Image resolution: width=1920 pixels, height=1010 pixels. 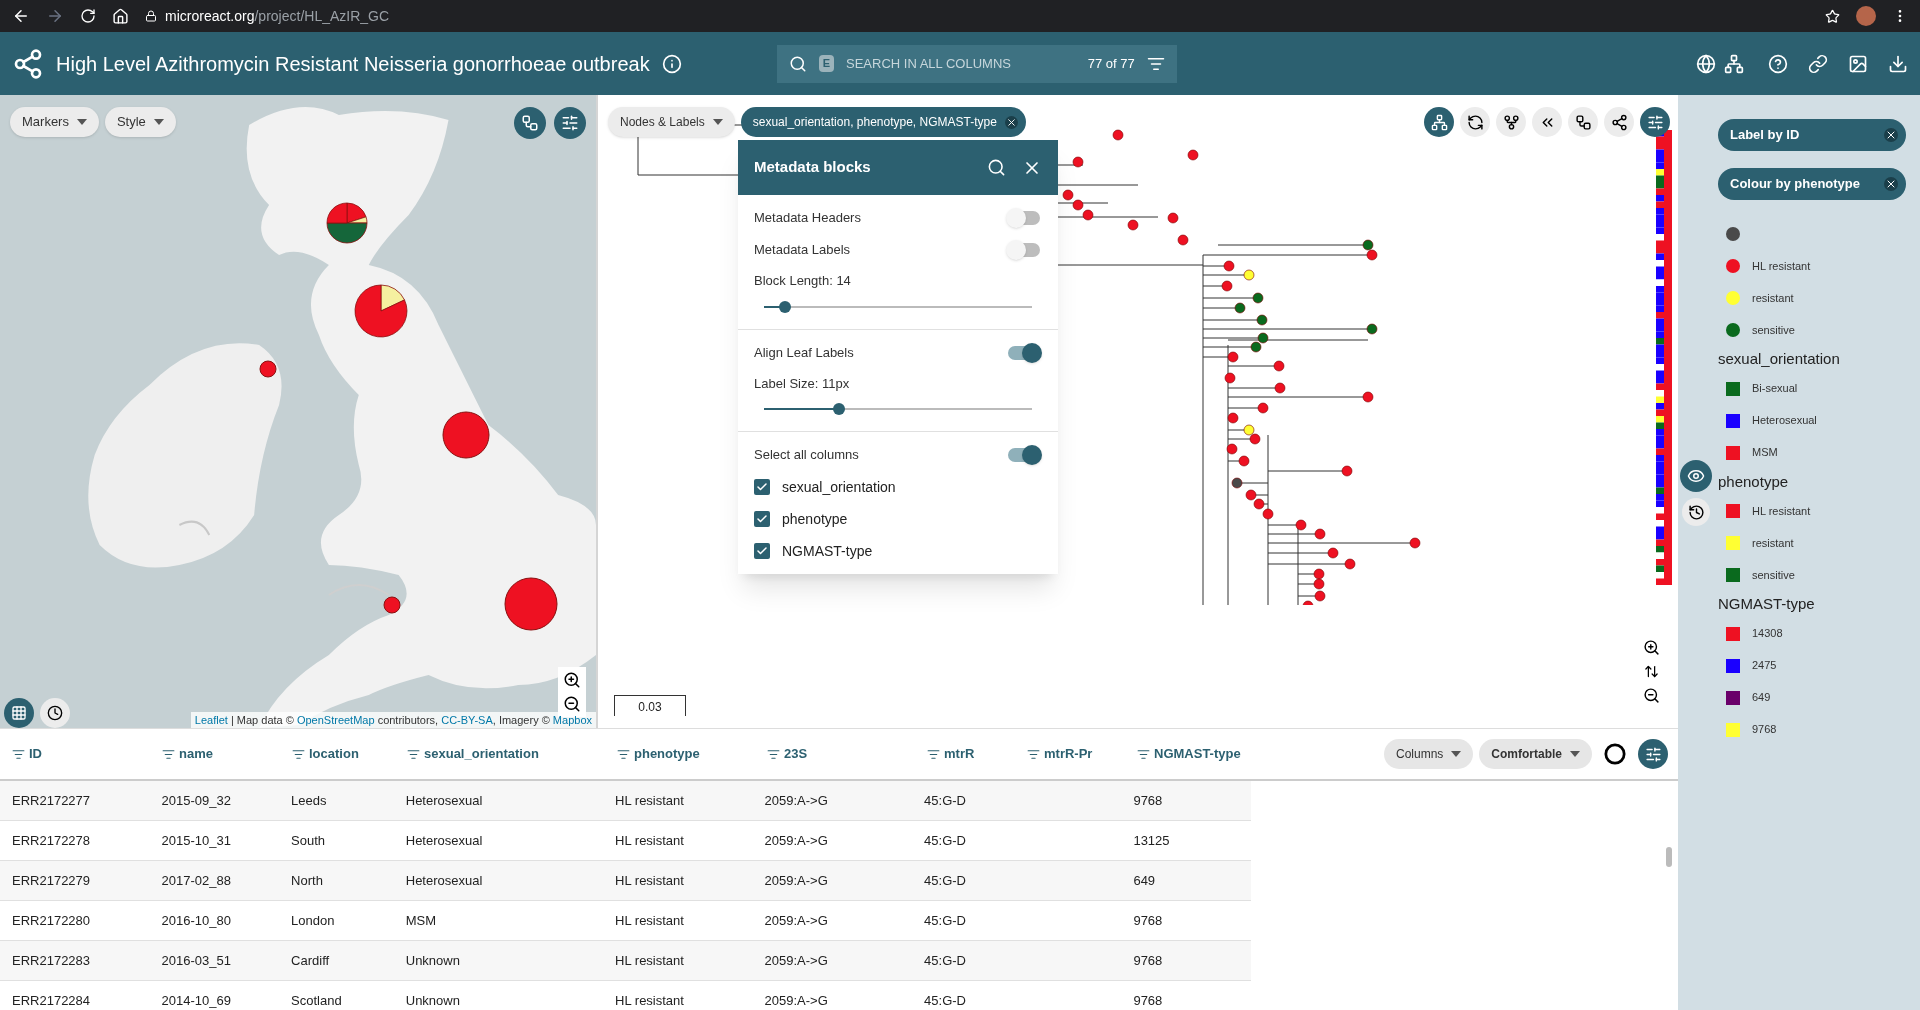 I want to click on back-icon, so click(x=21, y=16).